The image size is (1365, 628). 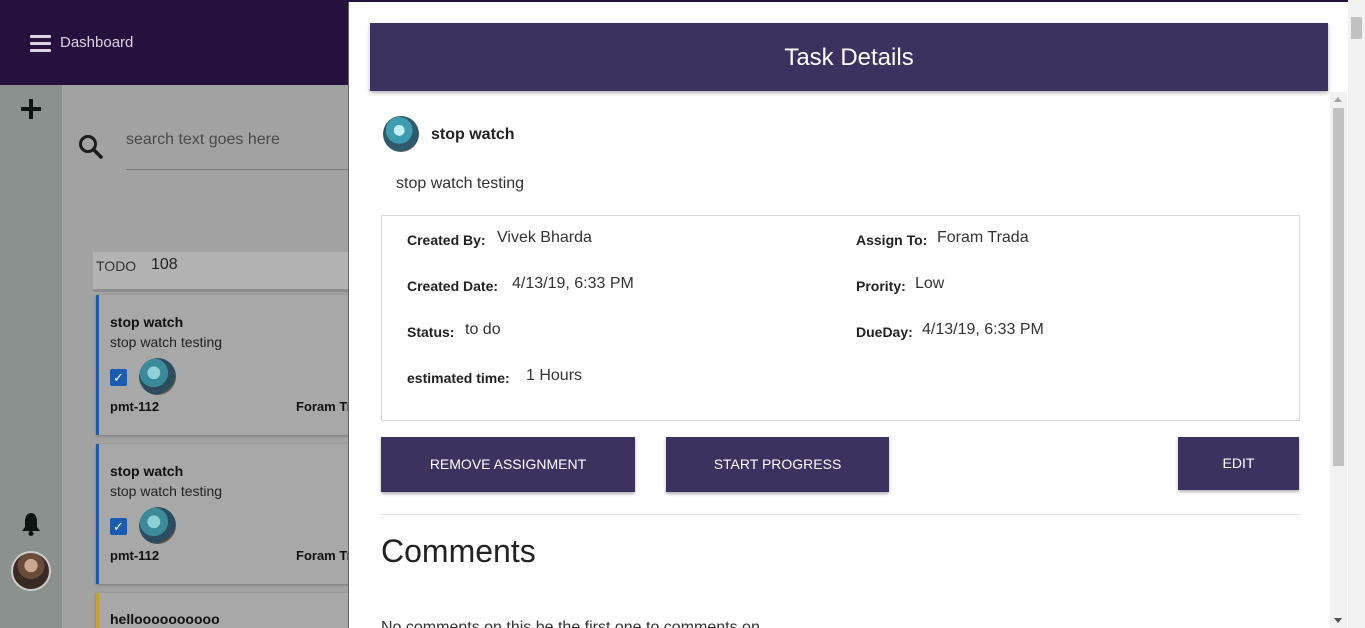 What do you see at coordinates (884, 332) in the screenshot?
I see `due-day-label: DueDay:` at bounding box center [884, 332].